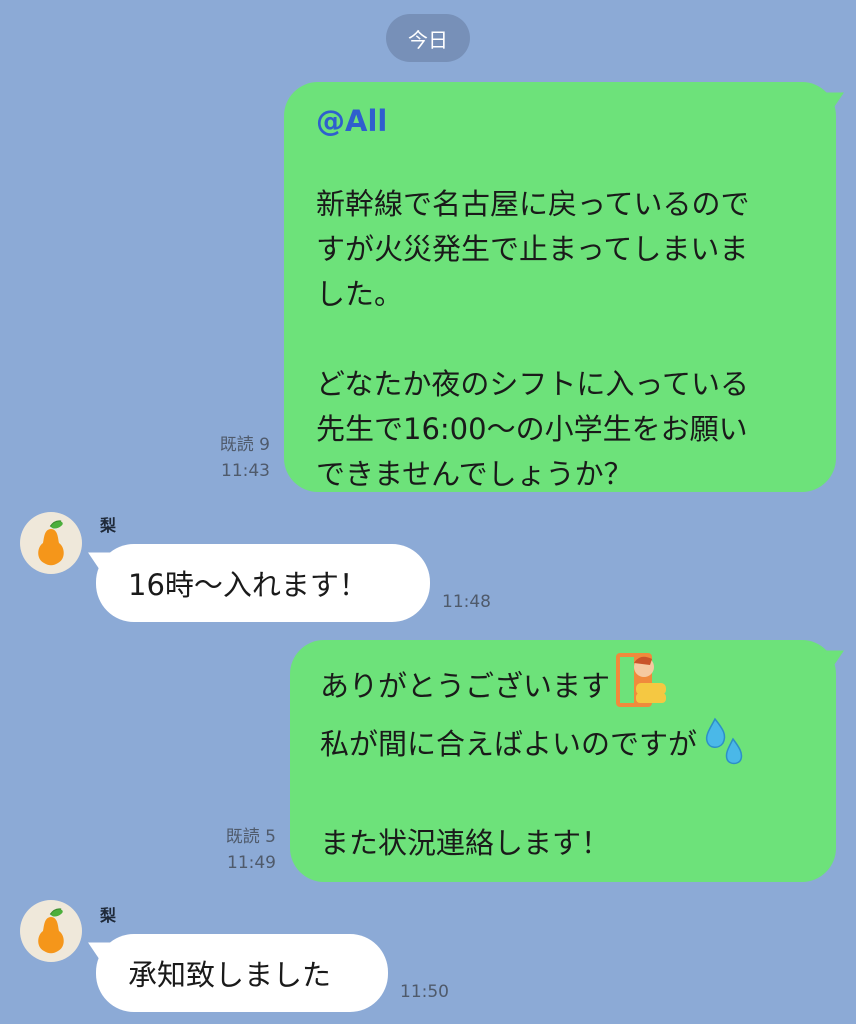 This screenshot has height=1024, width=856. What do you see at coordinates (509, 744) in the screenshot?
I see `message-text: 私が間に合えばよいのですが` at bounding box center [509, 744].